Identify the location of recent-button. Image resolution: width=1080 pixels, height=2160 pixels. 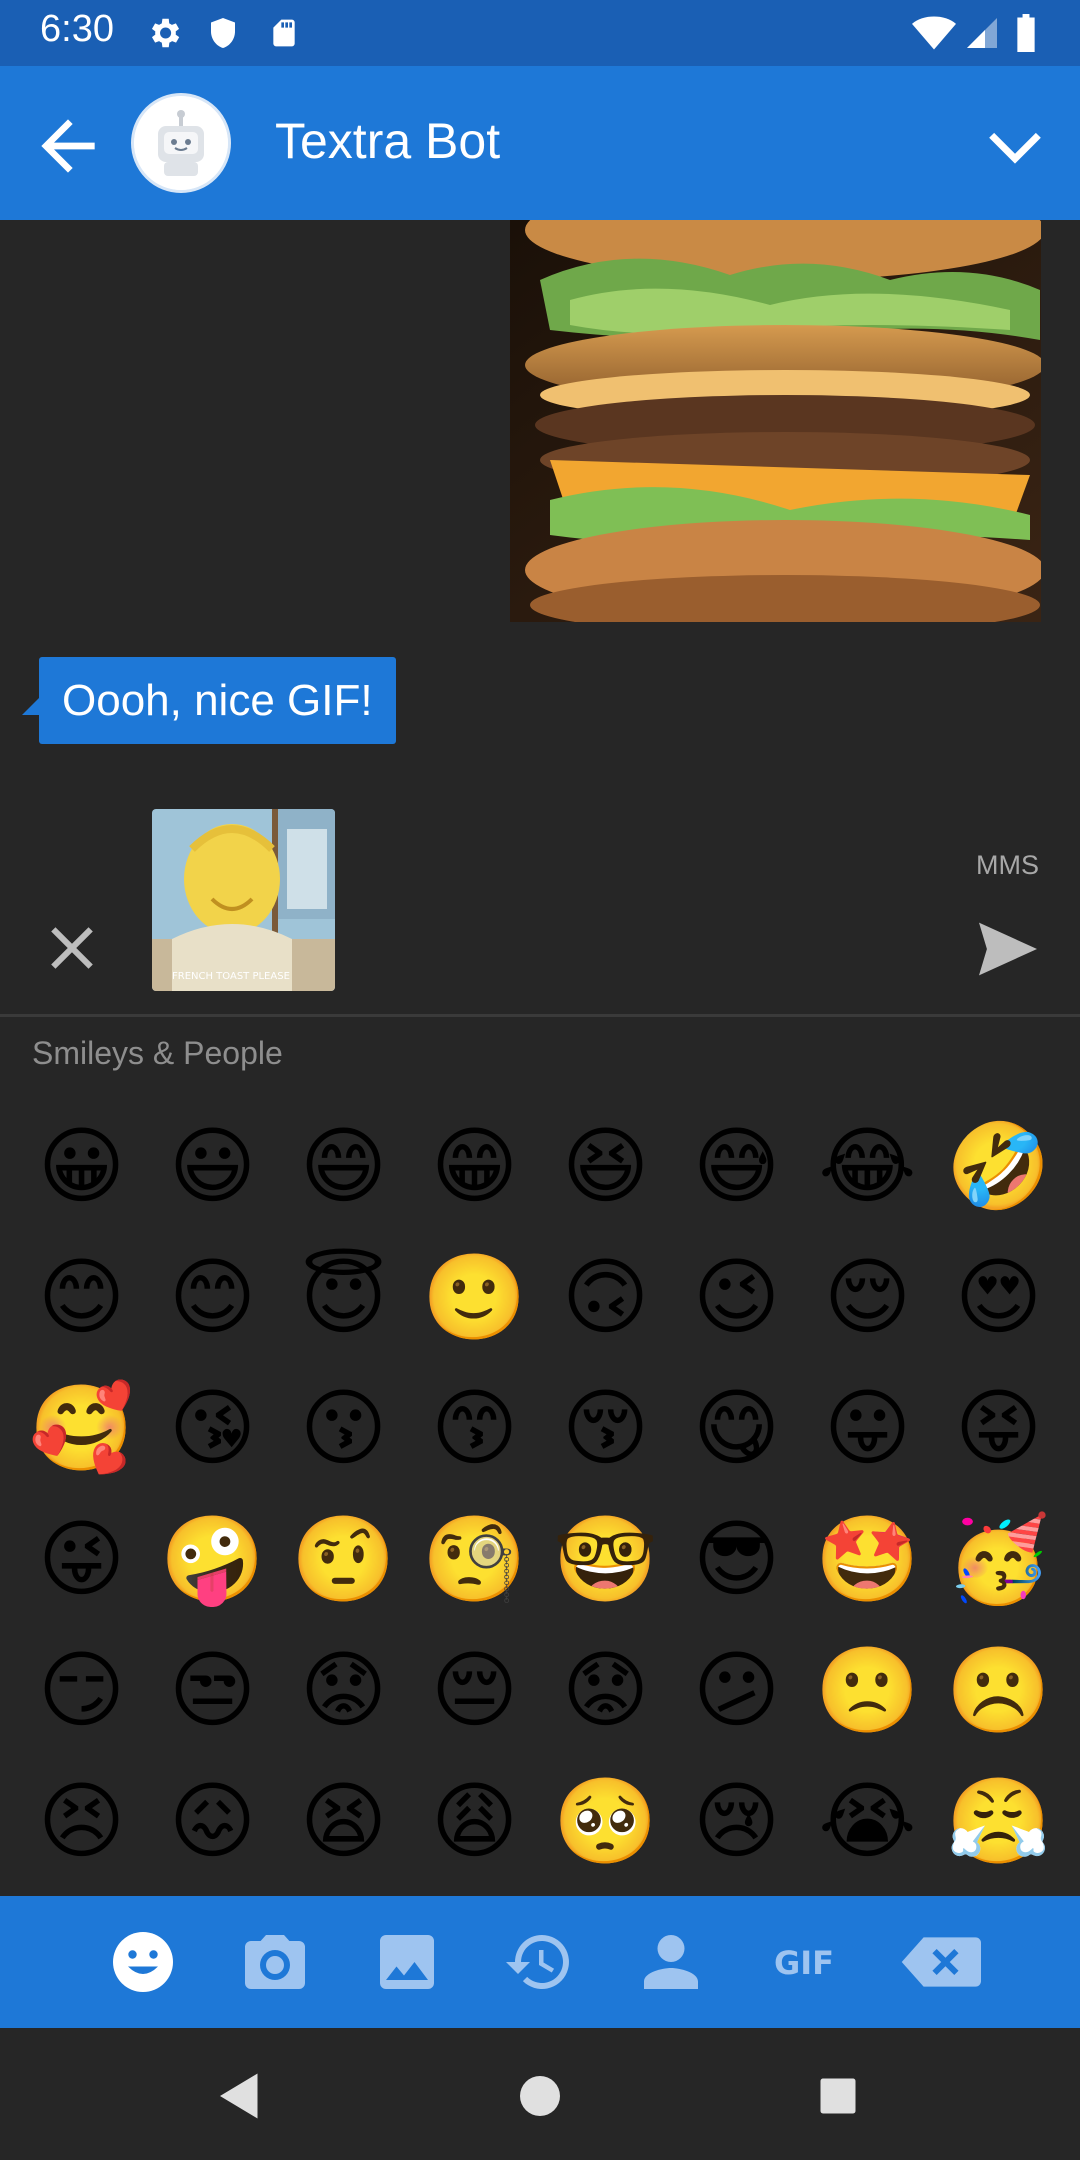
(539, 1962).